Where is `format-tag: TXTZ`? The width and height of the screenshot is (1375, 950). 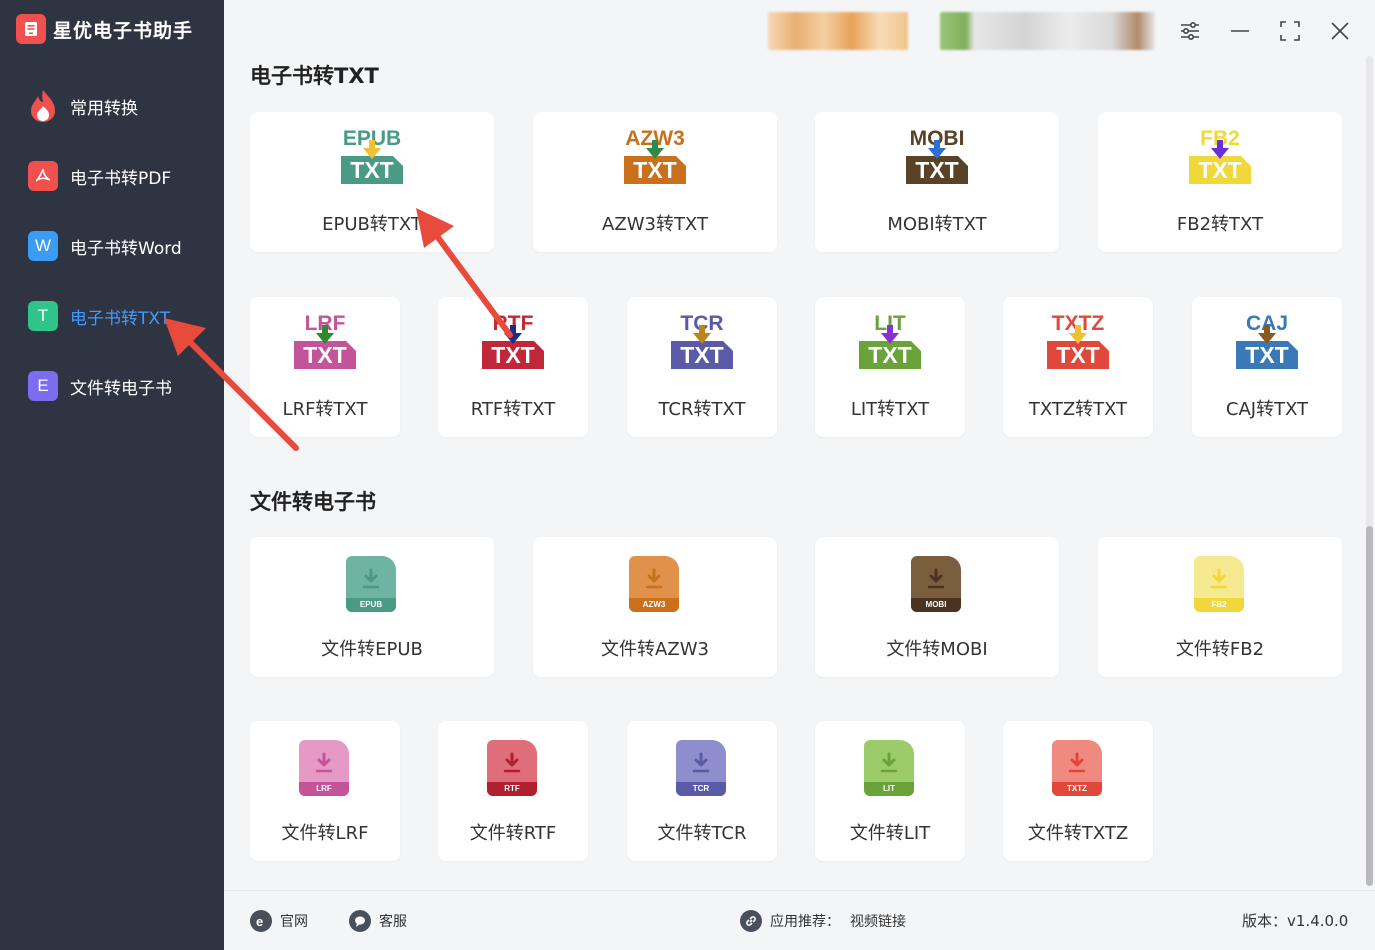 format-tag: TXTZ is located at coordinates (1077, 789).